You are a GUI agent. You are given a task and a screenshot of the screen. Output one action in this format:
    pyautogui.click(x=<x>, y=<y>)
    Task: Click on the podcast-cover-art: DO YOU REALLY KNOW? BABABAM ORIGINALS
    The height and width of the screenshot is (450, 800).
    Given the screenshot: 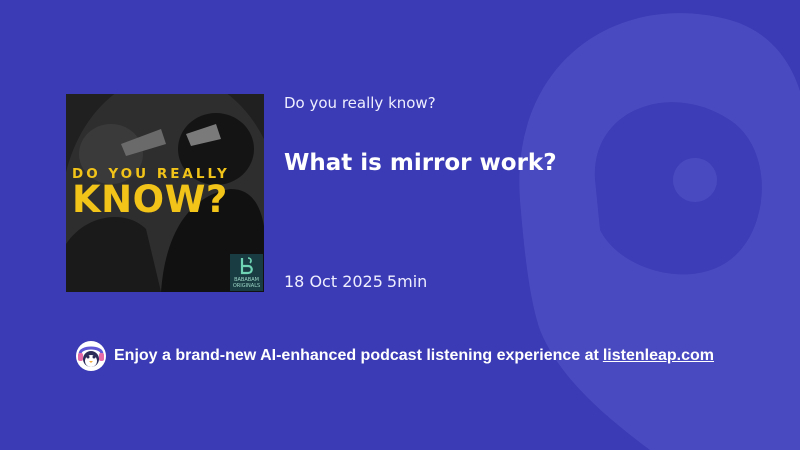 What is the action you would take?
    pyautogui.click(x=165, y=193)
    